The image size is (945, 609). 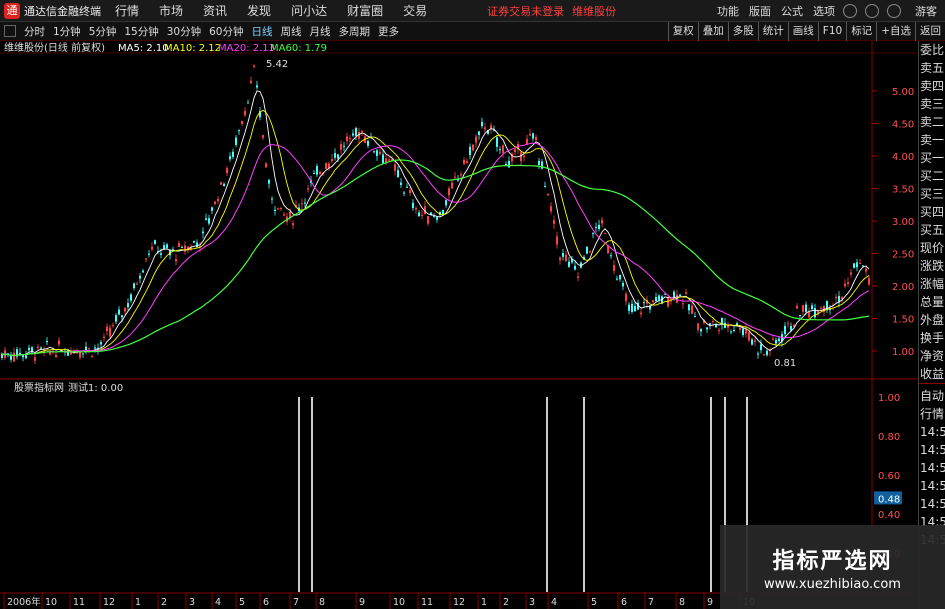 I want to click on tab-period-weekly: 周线, so click(x=291, y=31).